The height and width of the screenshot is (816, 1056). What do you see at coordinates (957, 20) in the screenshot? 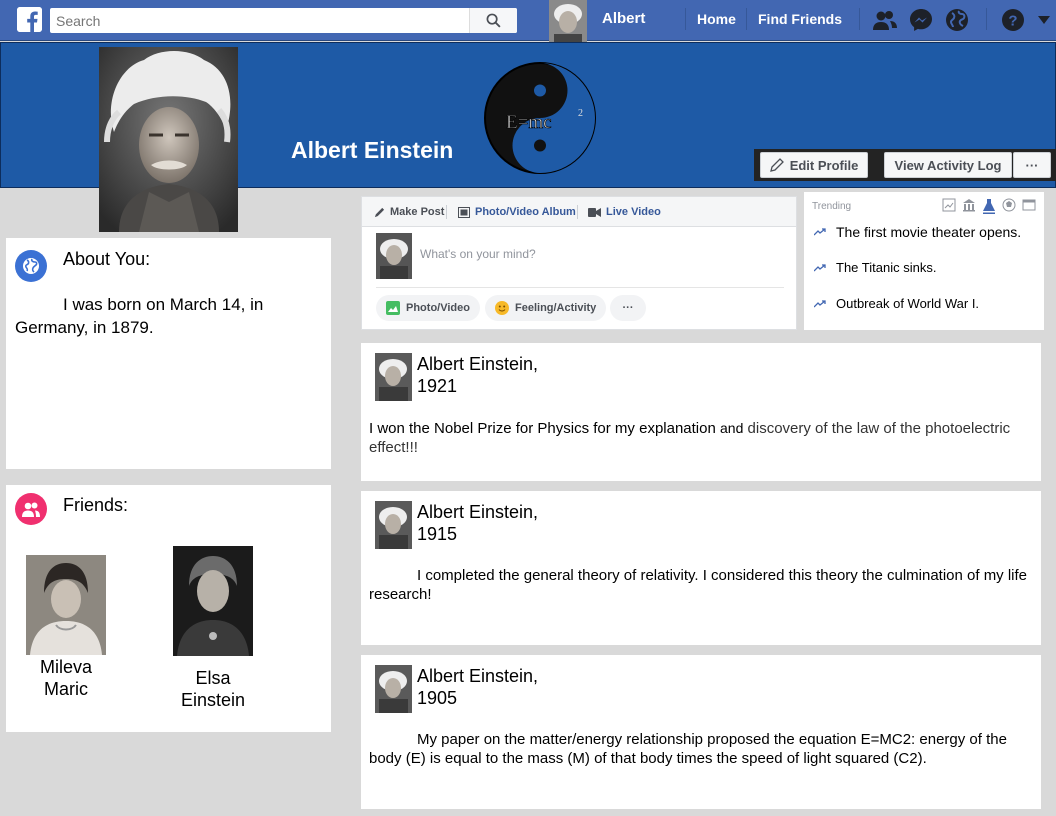
I see `notifications-globe-icon` at bounding box center [957, 20].